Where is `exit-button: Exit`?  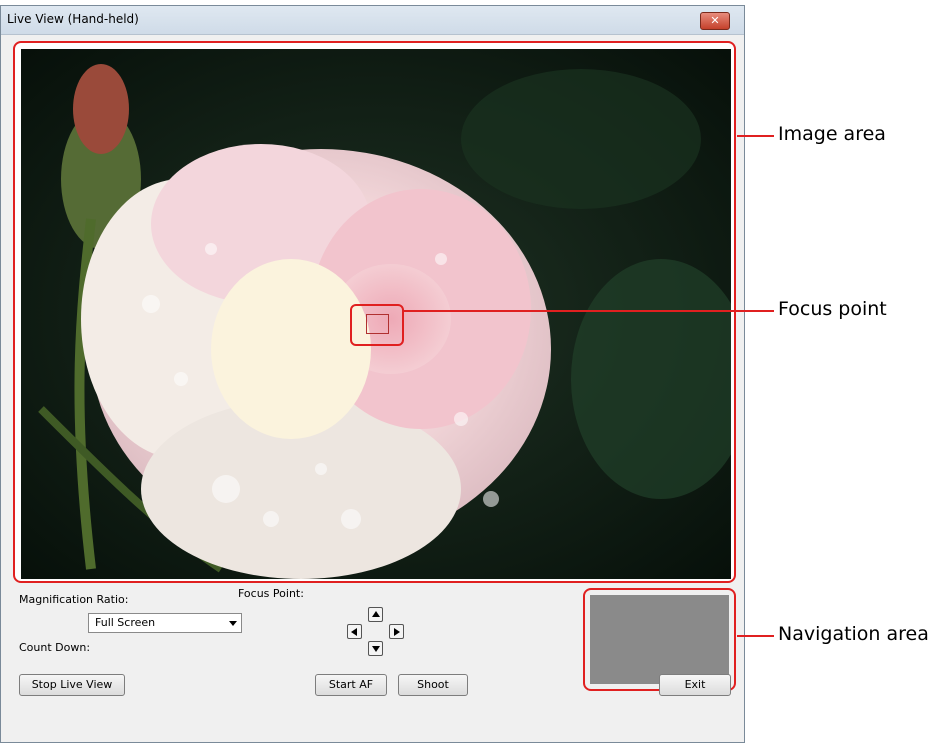
exit-button: Exit is located at coordinates (695, 685).